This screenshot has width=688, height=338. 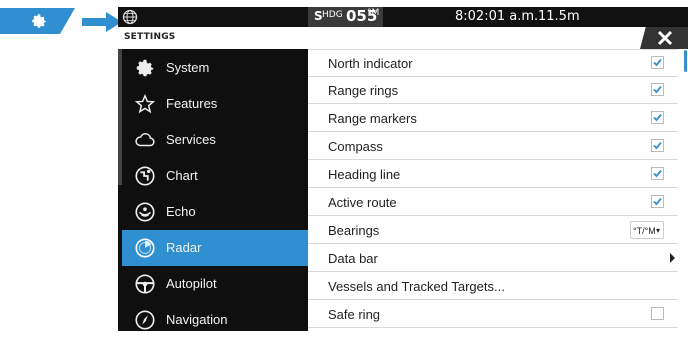 I want to click on close-icon, so click(x=665, y=38).